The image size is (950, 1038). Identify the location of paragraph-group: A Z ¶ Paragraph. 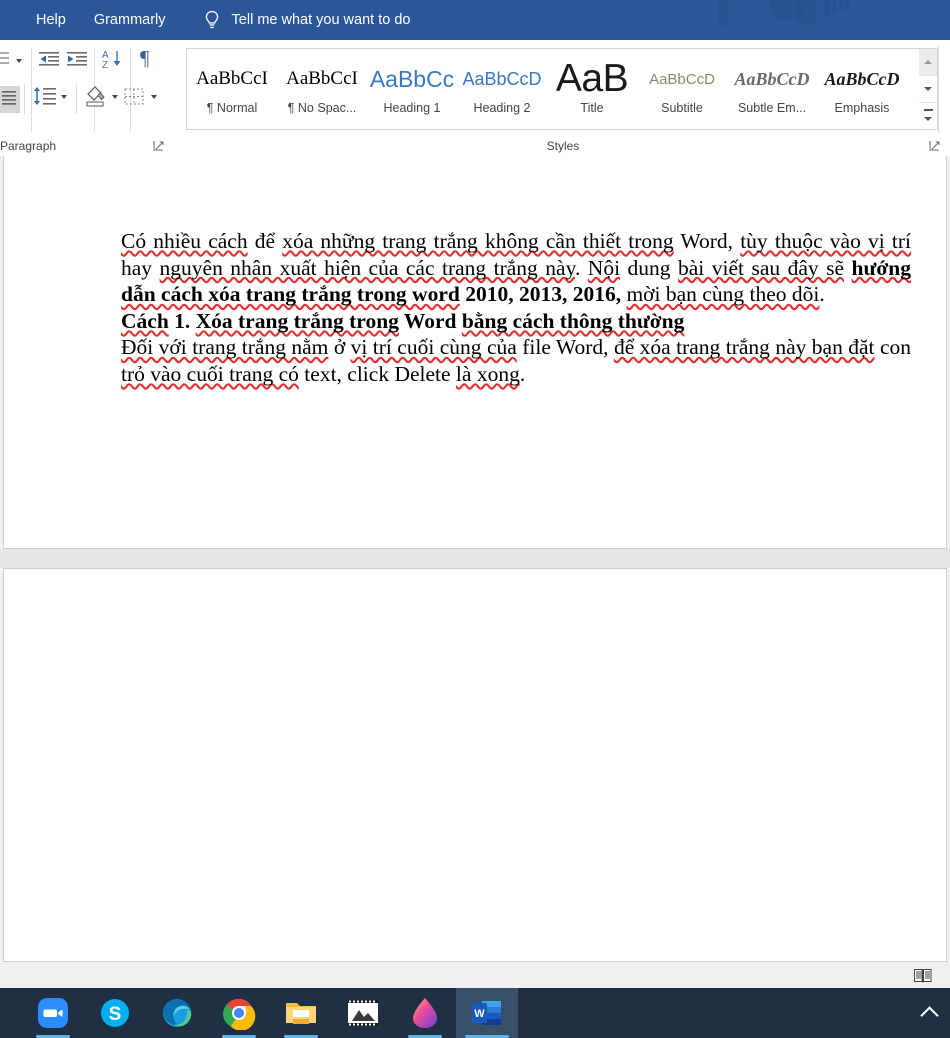
(87, 98).